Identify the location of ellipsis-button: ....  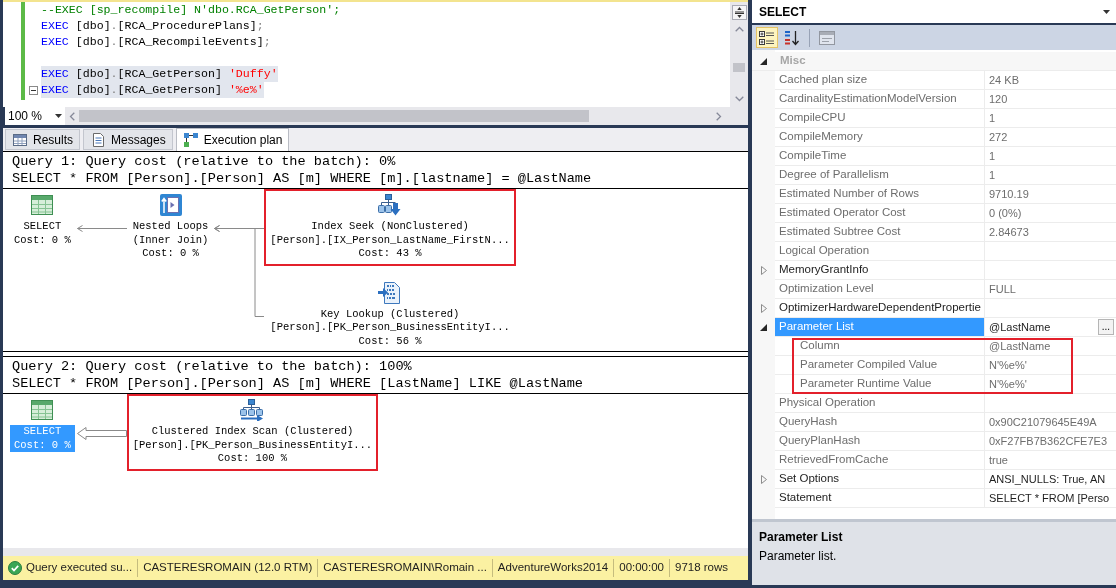
(1105, 327).